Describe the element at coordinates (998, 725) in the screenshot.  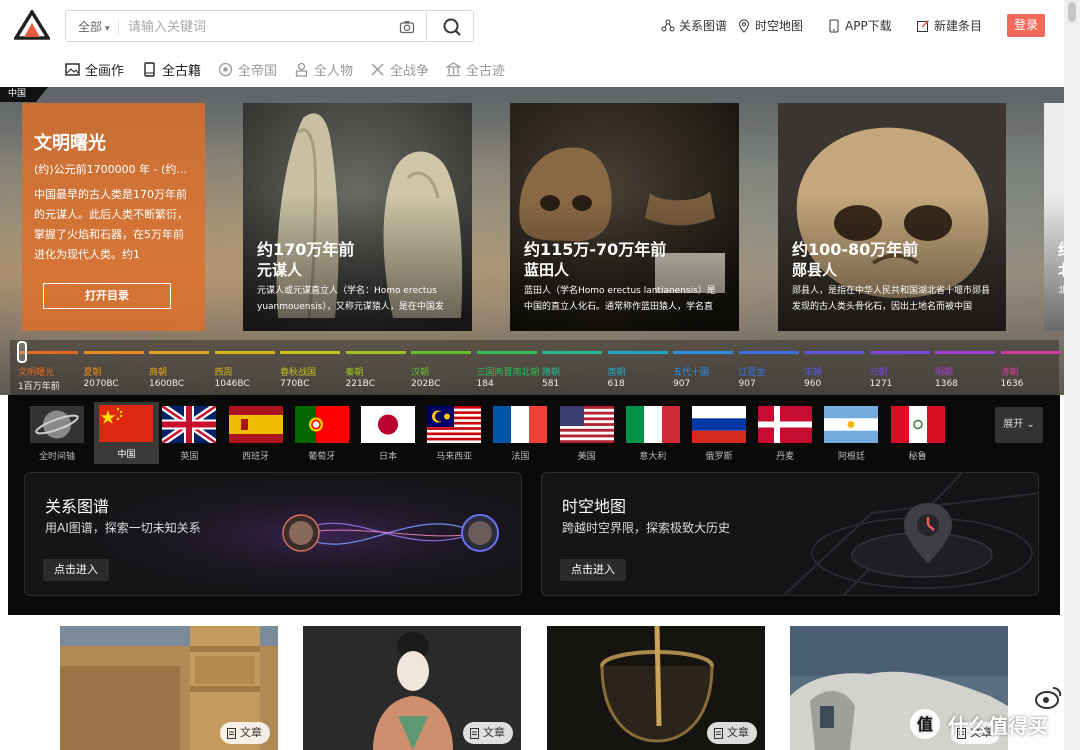
I see `watermark-text: 什么值得买` at that location.